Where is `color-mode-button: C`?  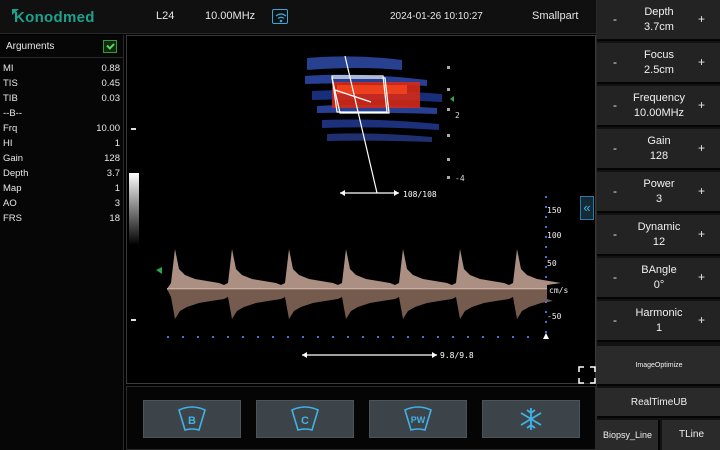
color-mode-button: C is located at coordinates (305, 419).